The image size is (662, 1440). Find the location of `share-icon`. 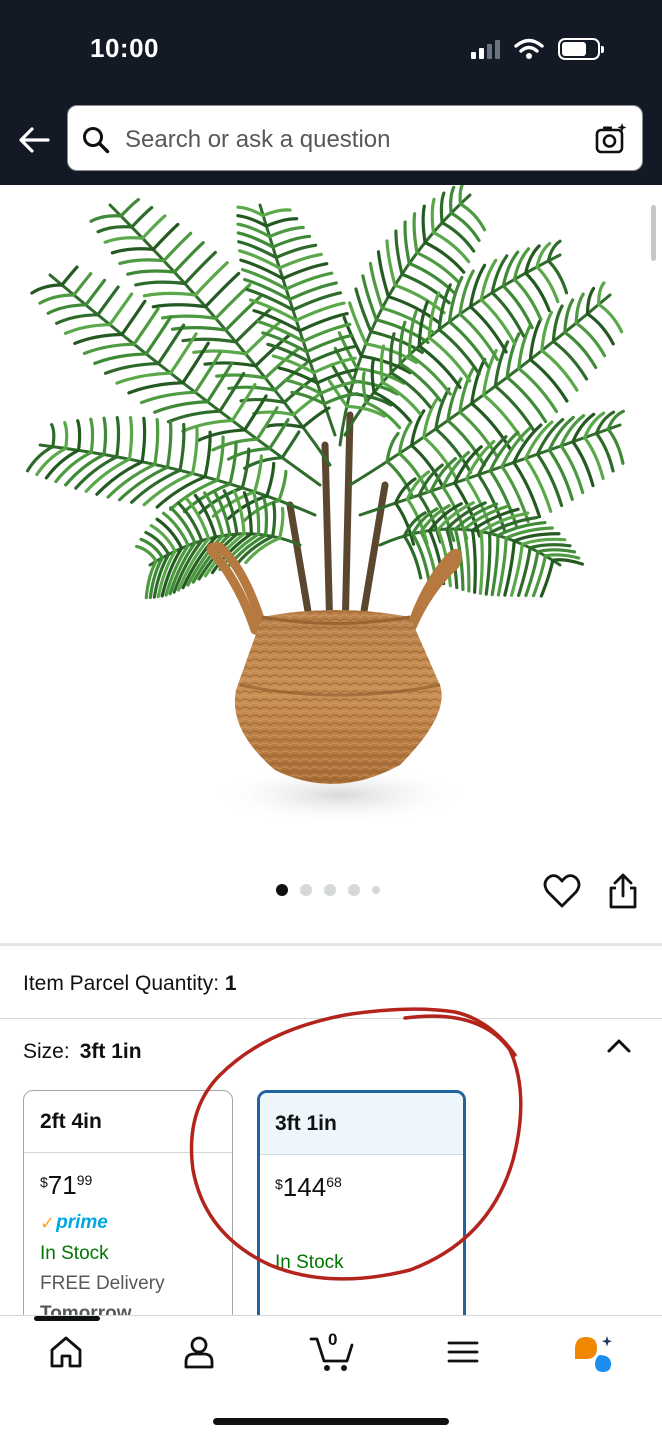

share-icon is located at coordinates (623, 891).